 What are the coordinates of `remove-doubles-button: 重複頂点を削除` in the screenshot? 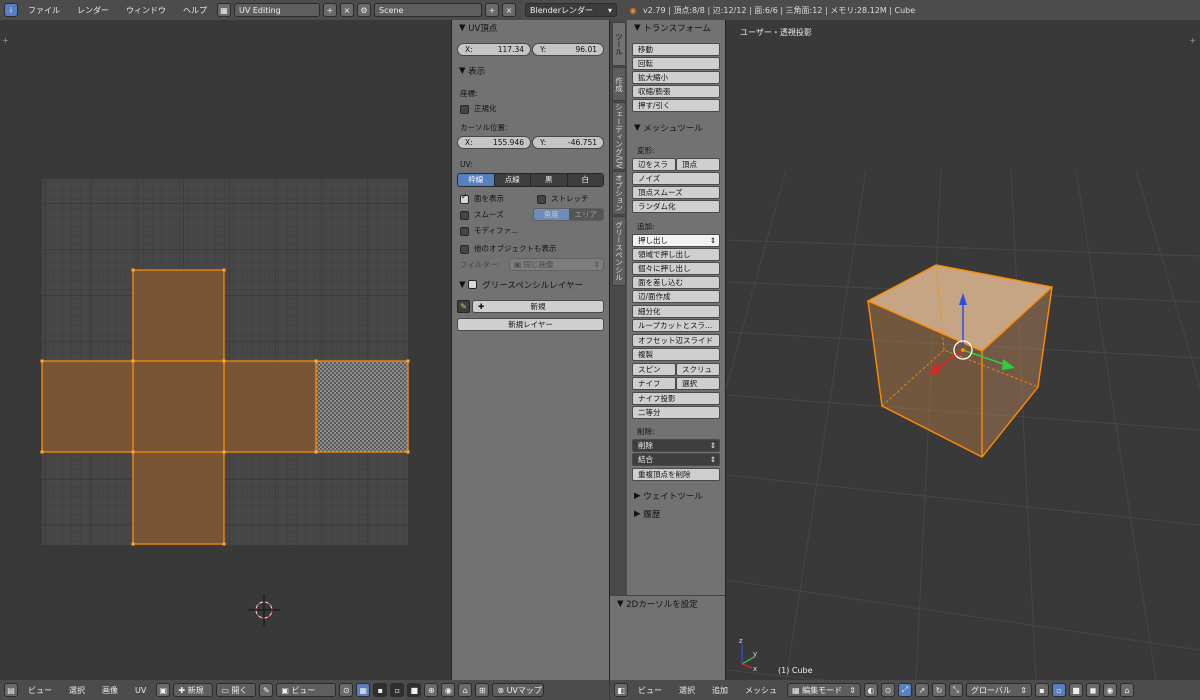 It's located at (676, 474).